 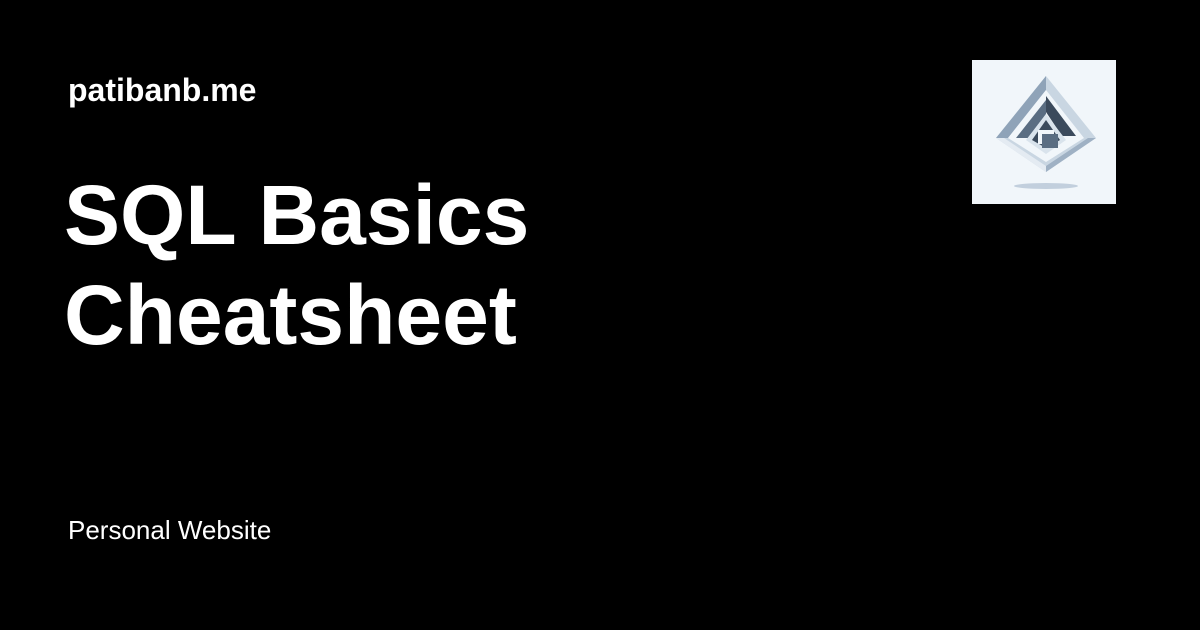 What do you see at coordinates (290, 315) in the screenshot?
I see `title-line-2: Cheatsheet` at bounding box center [290, 315].